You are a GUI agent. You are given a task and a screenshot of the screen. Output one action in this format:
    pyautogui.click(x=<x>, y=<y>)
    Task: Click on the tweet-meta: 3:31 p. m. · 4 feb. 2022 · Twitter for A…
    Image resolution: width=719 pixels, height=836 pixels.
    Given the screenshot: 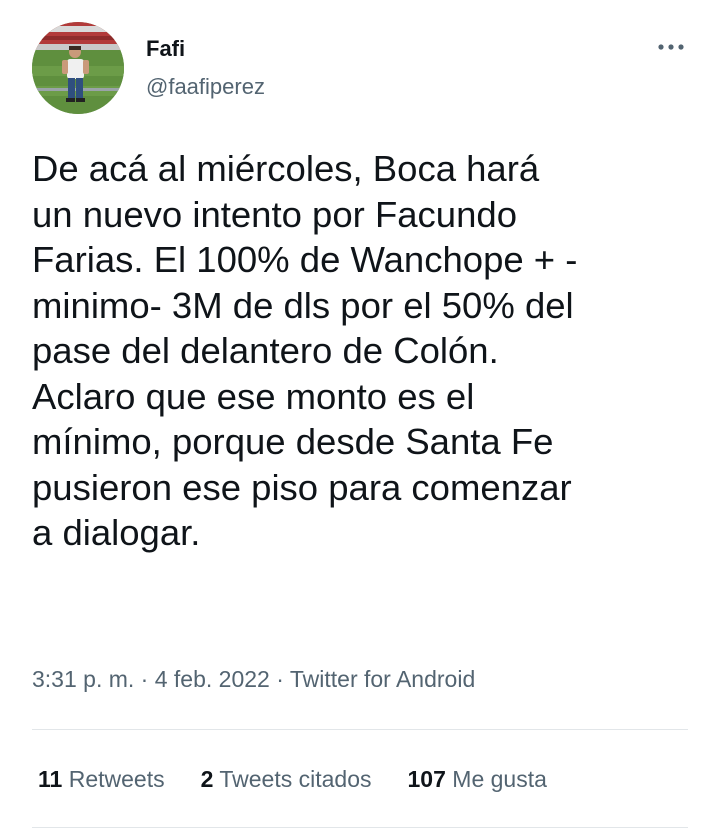 What is the action you would take?
    pyautogui.click(x=253, y=679)
    